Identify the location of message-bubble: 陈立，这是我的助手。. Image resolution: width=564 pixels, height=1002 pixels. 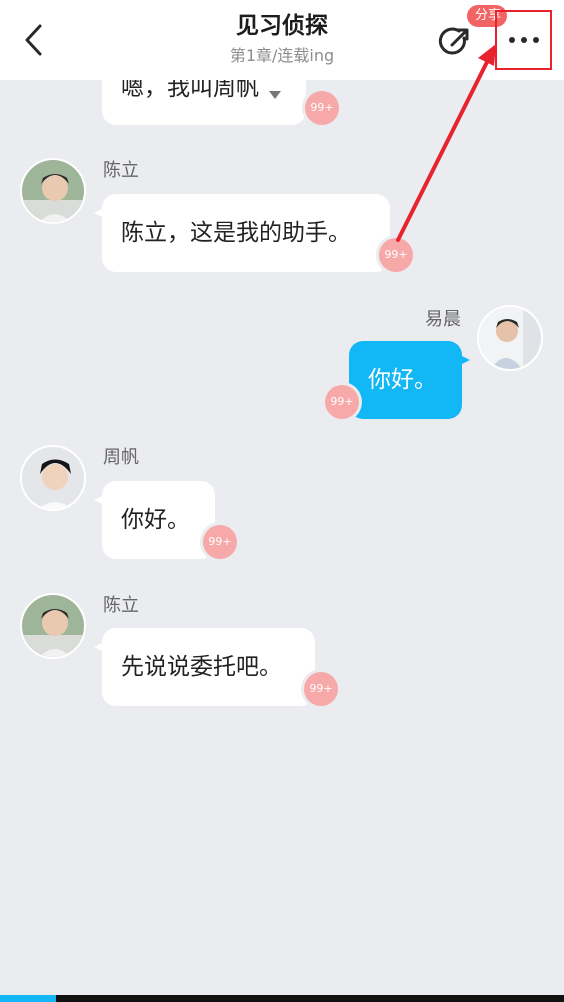
(242, 233).